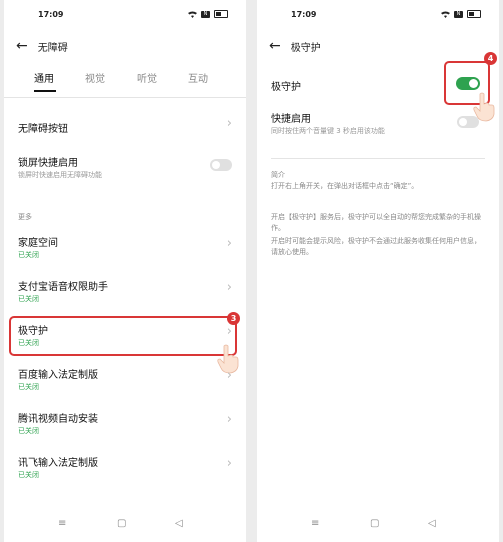 The height and width of the screenshot is (542, 503). Describe the element at coordinates (468, 83) in the screenshot. I see `jishouhu-main-toggle` at that location.